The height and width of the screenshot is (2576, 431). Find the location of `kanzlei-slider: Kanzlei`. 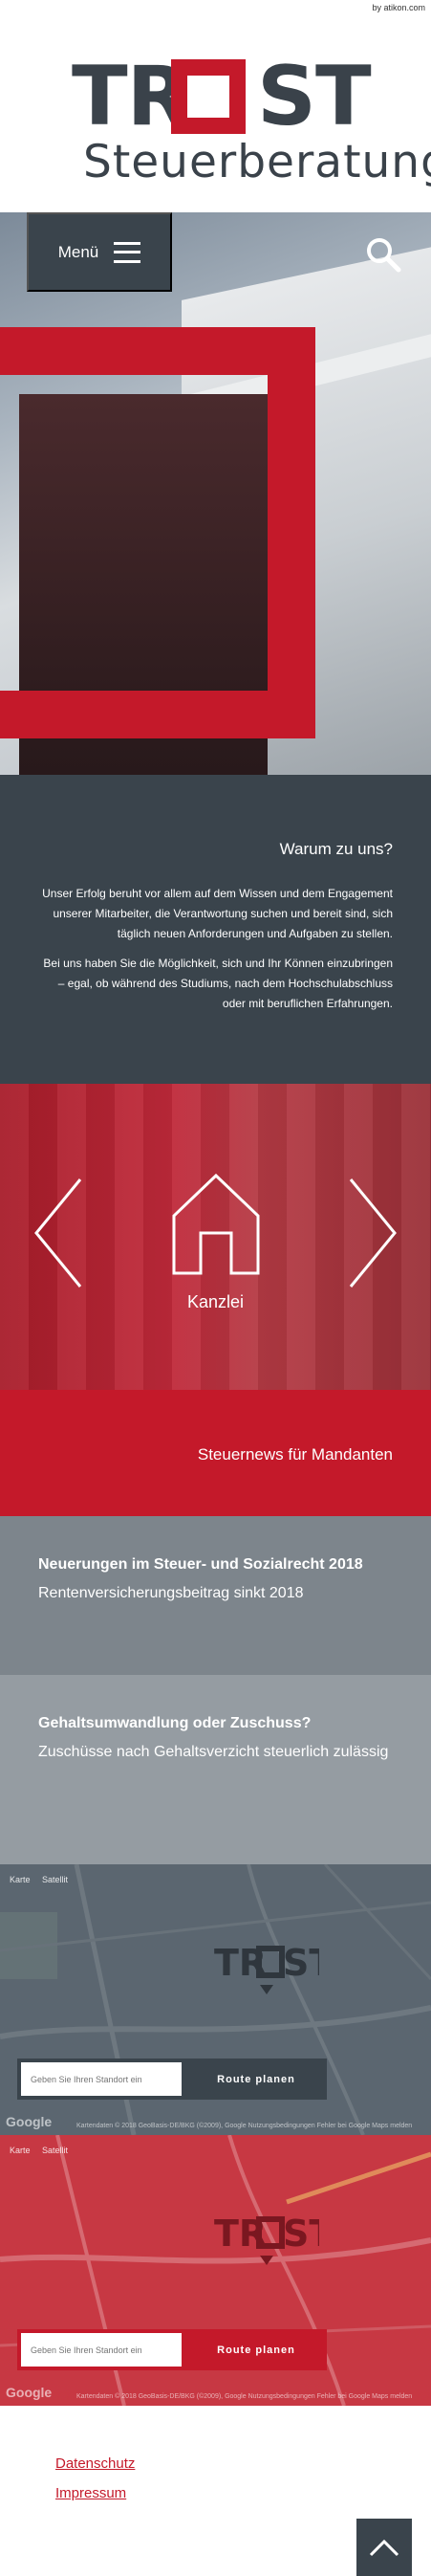

kanzlei-slider: Kanzlei is located at coordinates (215, 1237).